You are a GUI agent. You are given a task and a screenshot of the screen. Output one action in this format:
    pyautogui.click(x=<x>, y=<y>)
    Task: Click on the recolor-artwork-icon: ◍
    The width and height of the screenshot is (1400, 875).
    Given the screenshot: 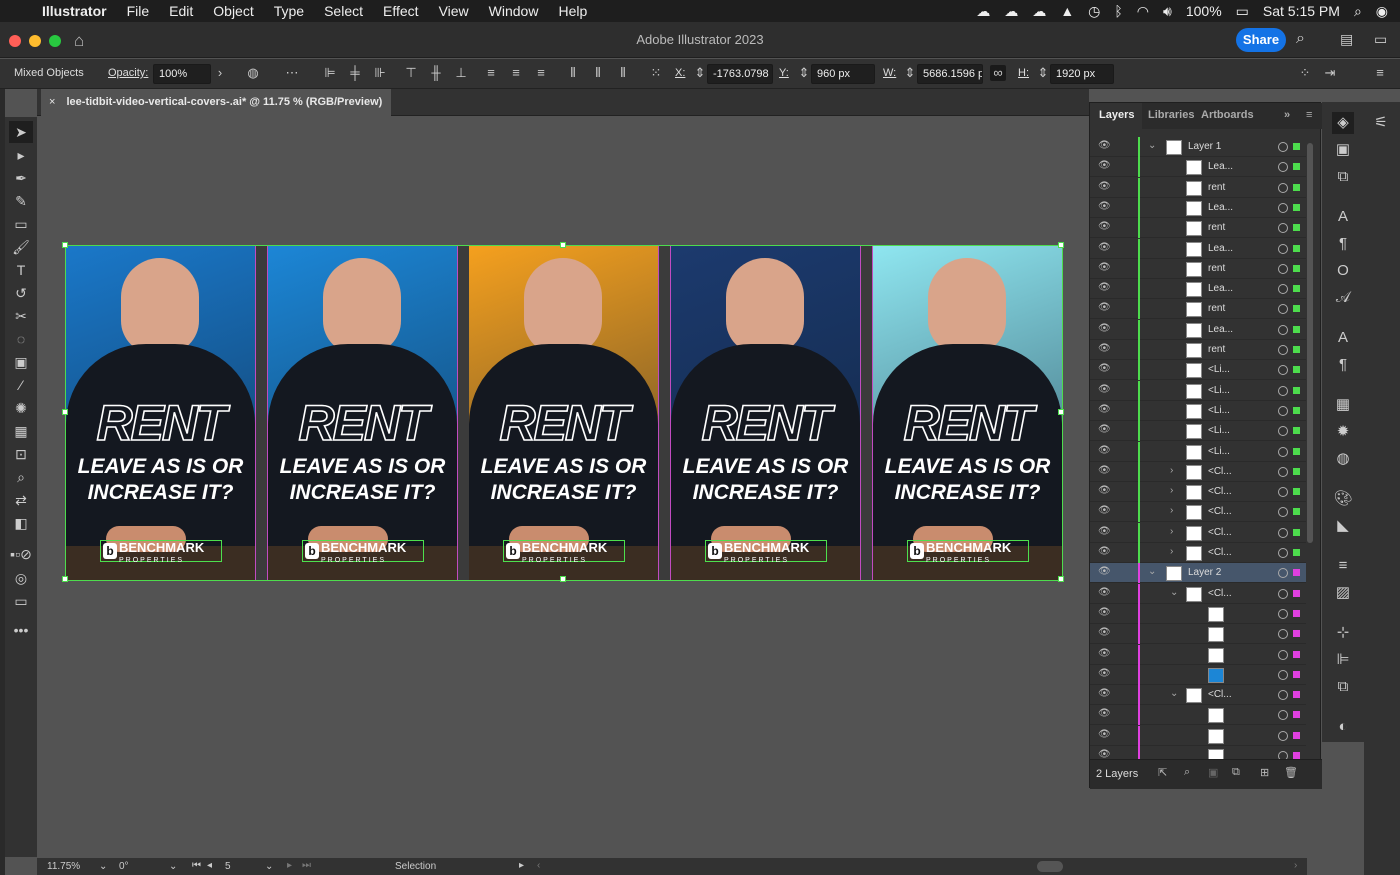 What is the action you would take?
    pyautogui.click(x=253, y=73)
    